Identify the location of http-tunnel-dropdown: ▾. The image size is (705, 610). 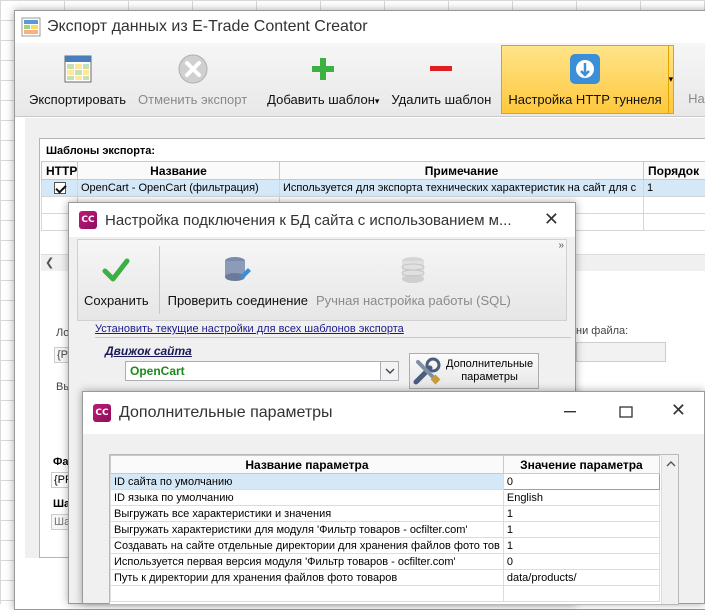
(672, 79).